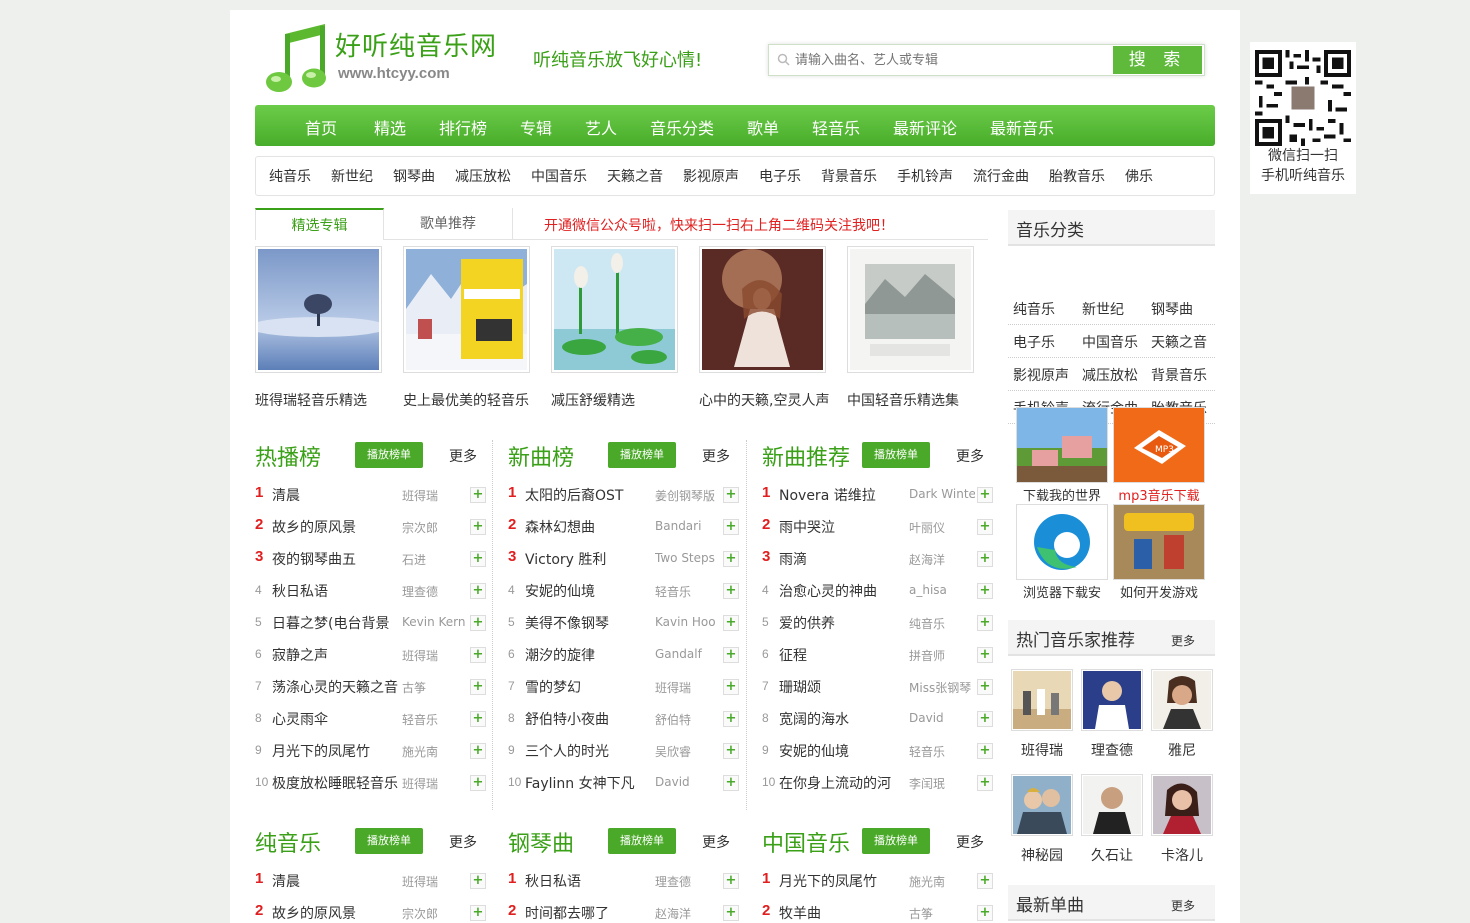 The height and width of the screenshot is (923, 1470). Describe the element at coordinates (589, 687) in the screenshot. I see `song-title: 雪的梦幻` at that location.